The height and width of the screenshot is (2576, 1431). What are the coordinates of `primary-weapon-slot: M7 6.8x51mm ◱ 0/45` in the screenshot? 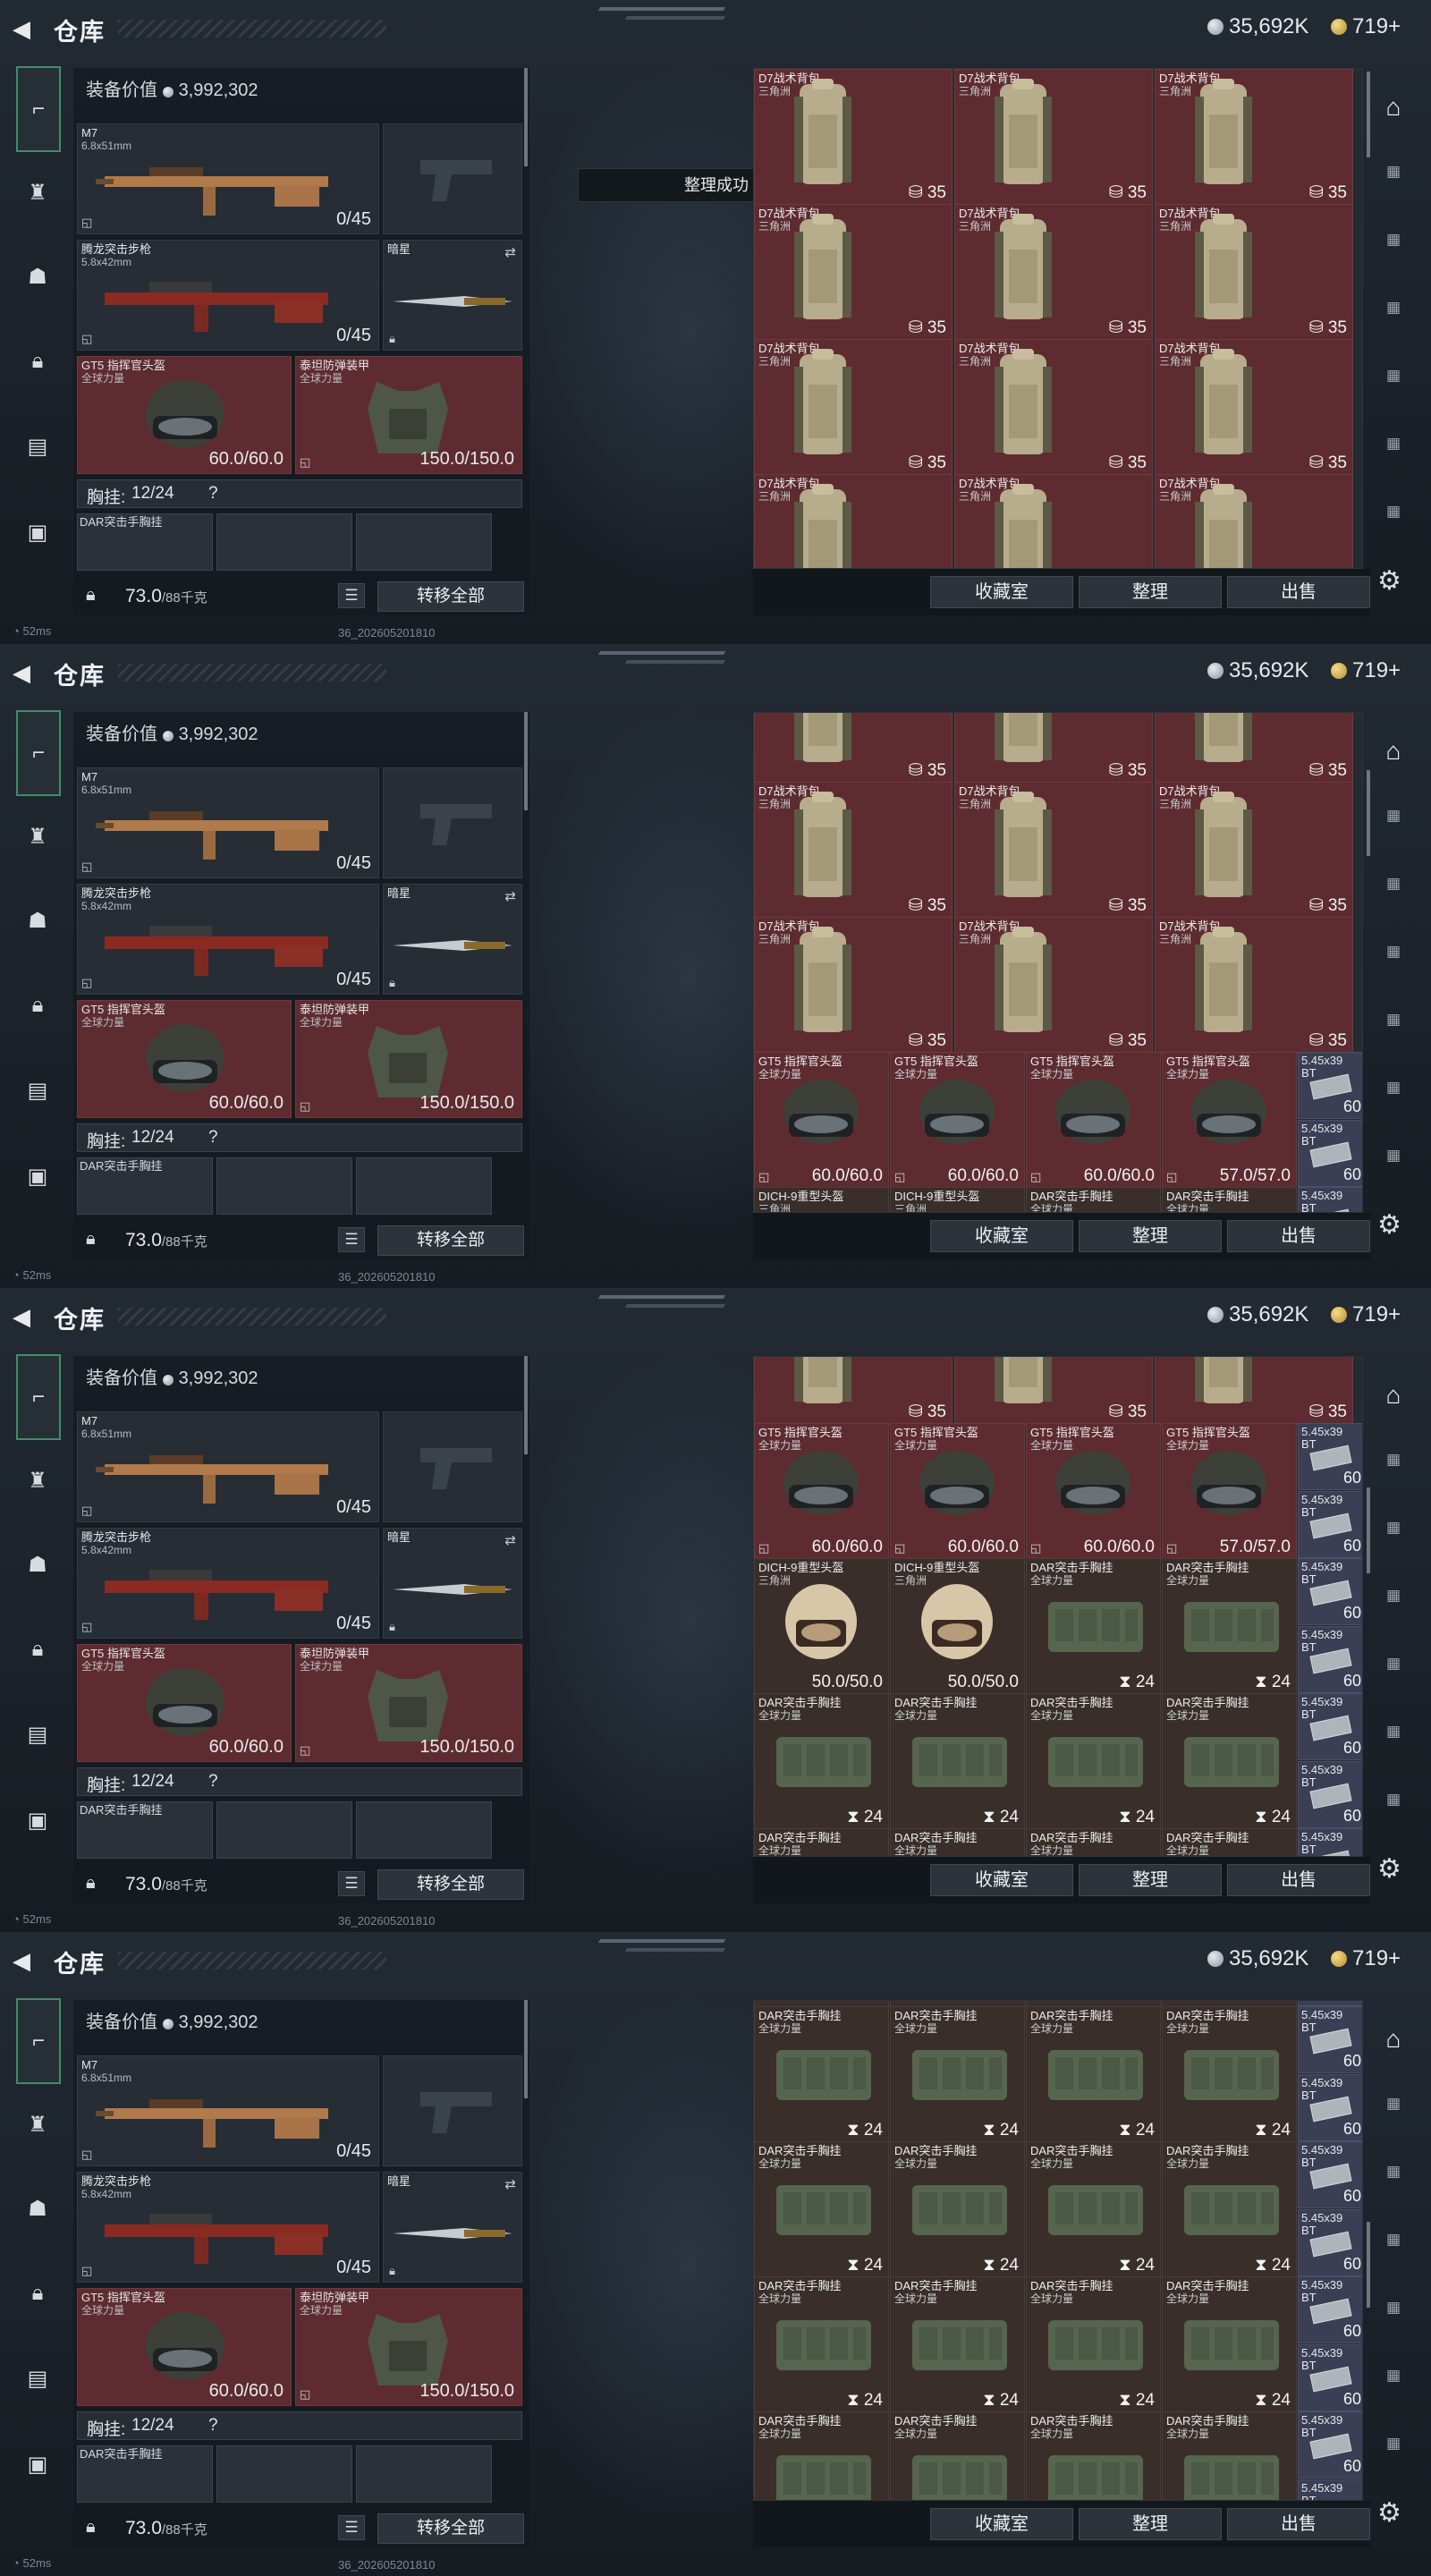 It's located at (228, 2110).